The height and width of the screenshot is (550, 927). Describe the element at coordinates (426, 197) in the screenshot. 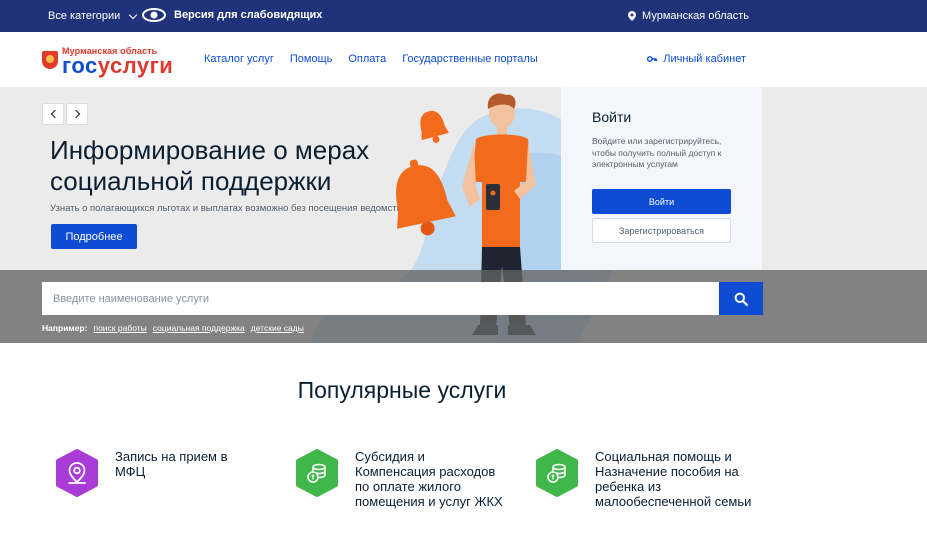

I see `bell-large-icon` at that location.